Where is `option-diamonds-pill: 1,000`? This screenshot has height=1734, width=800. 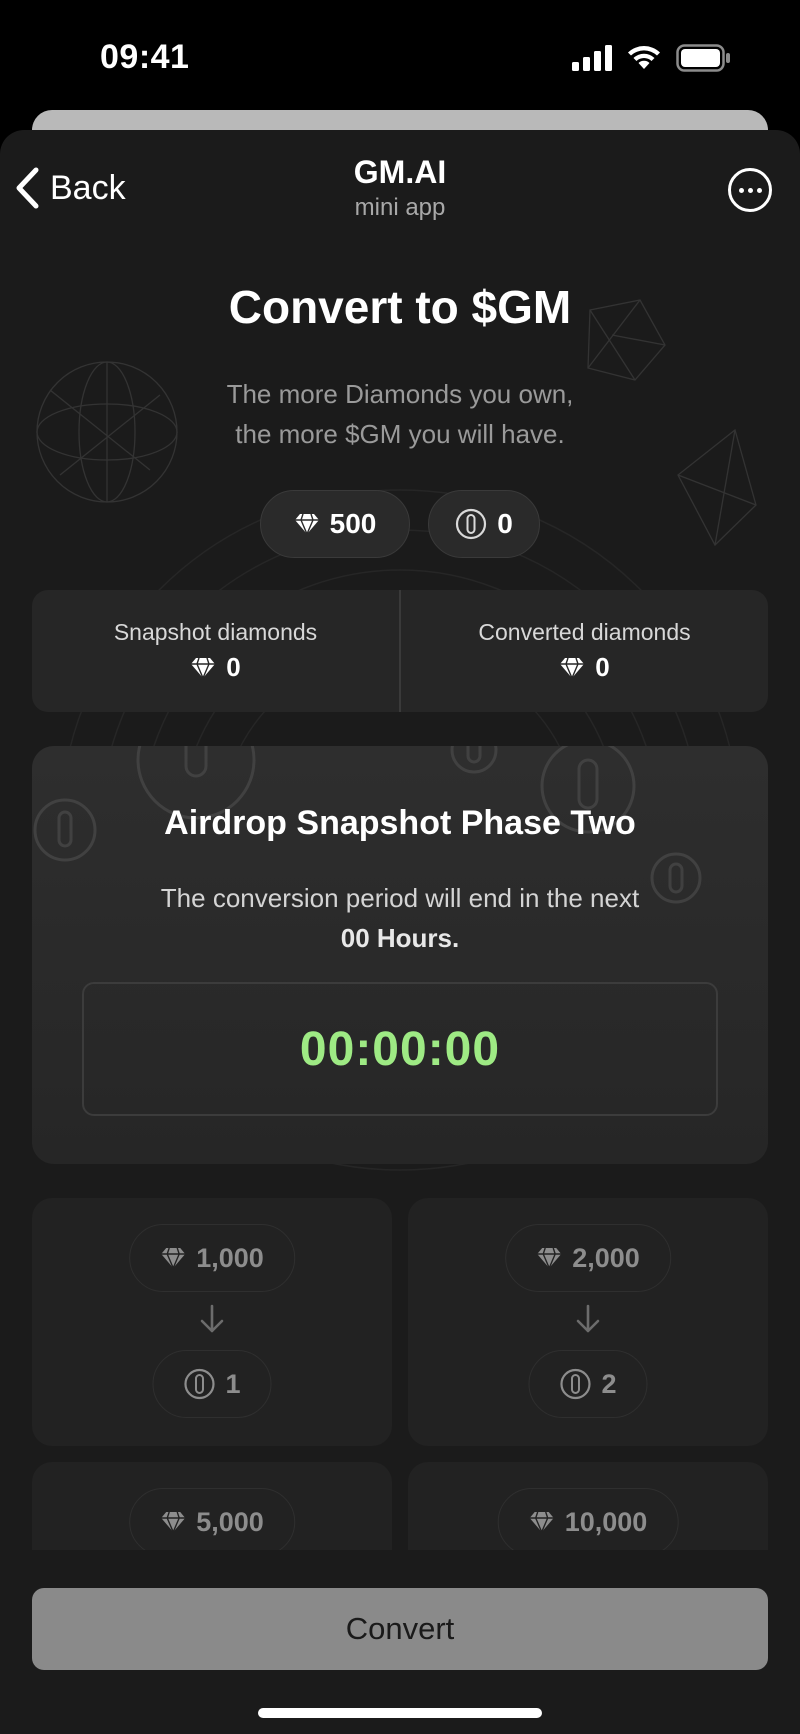 option-diamonds-pill: 1,000 is located at coordinates (212, 1258).